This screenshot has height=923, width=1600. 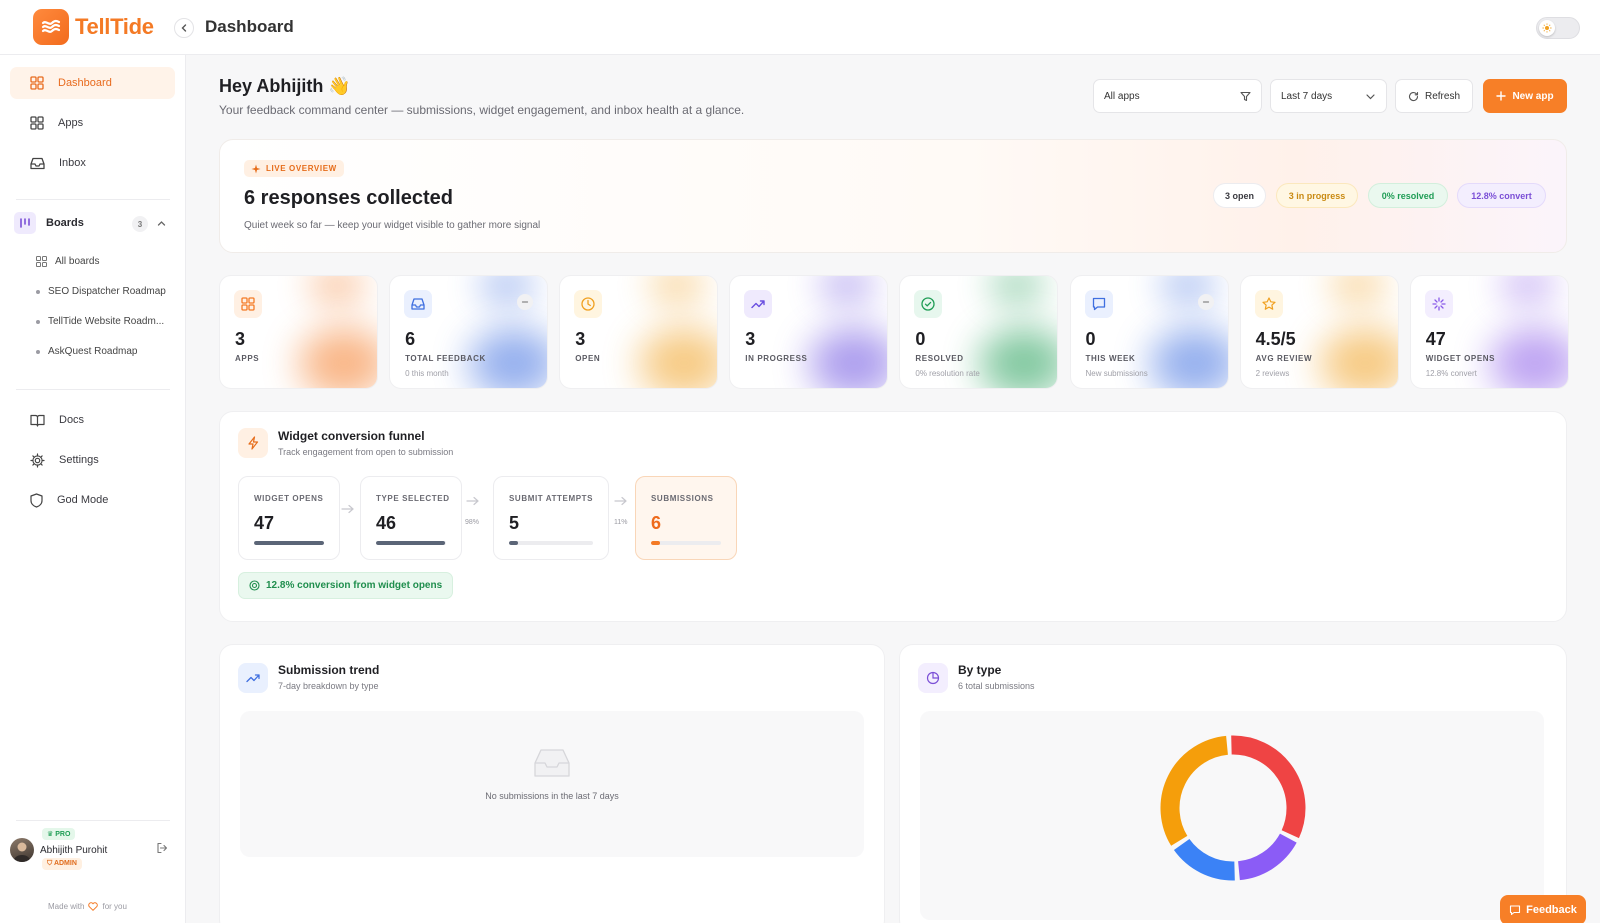 I want to click on made-with-footer: Made with for you, so click(x=87, y=906).